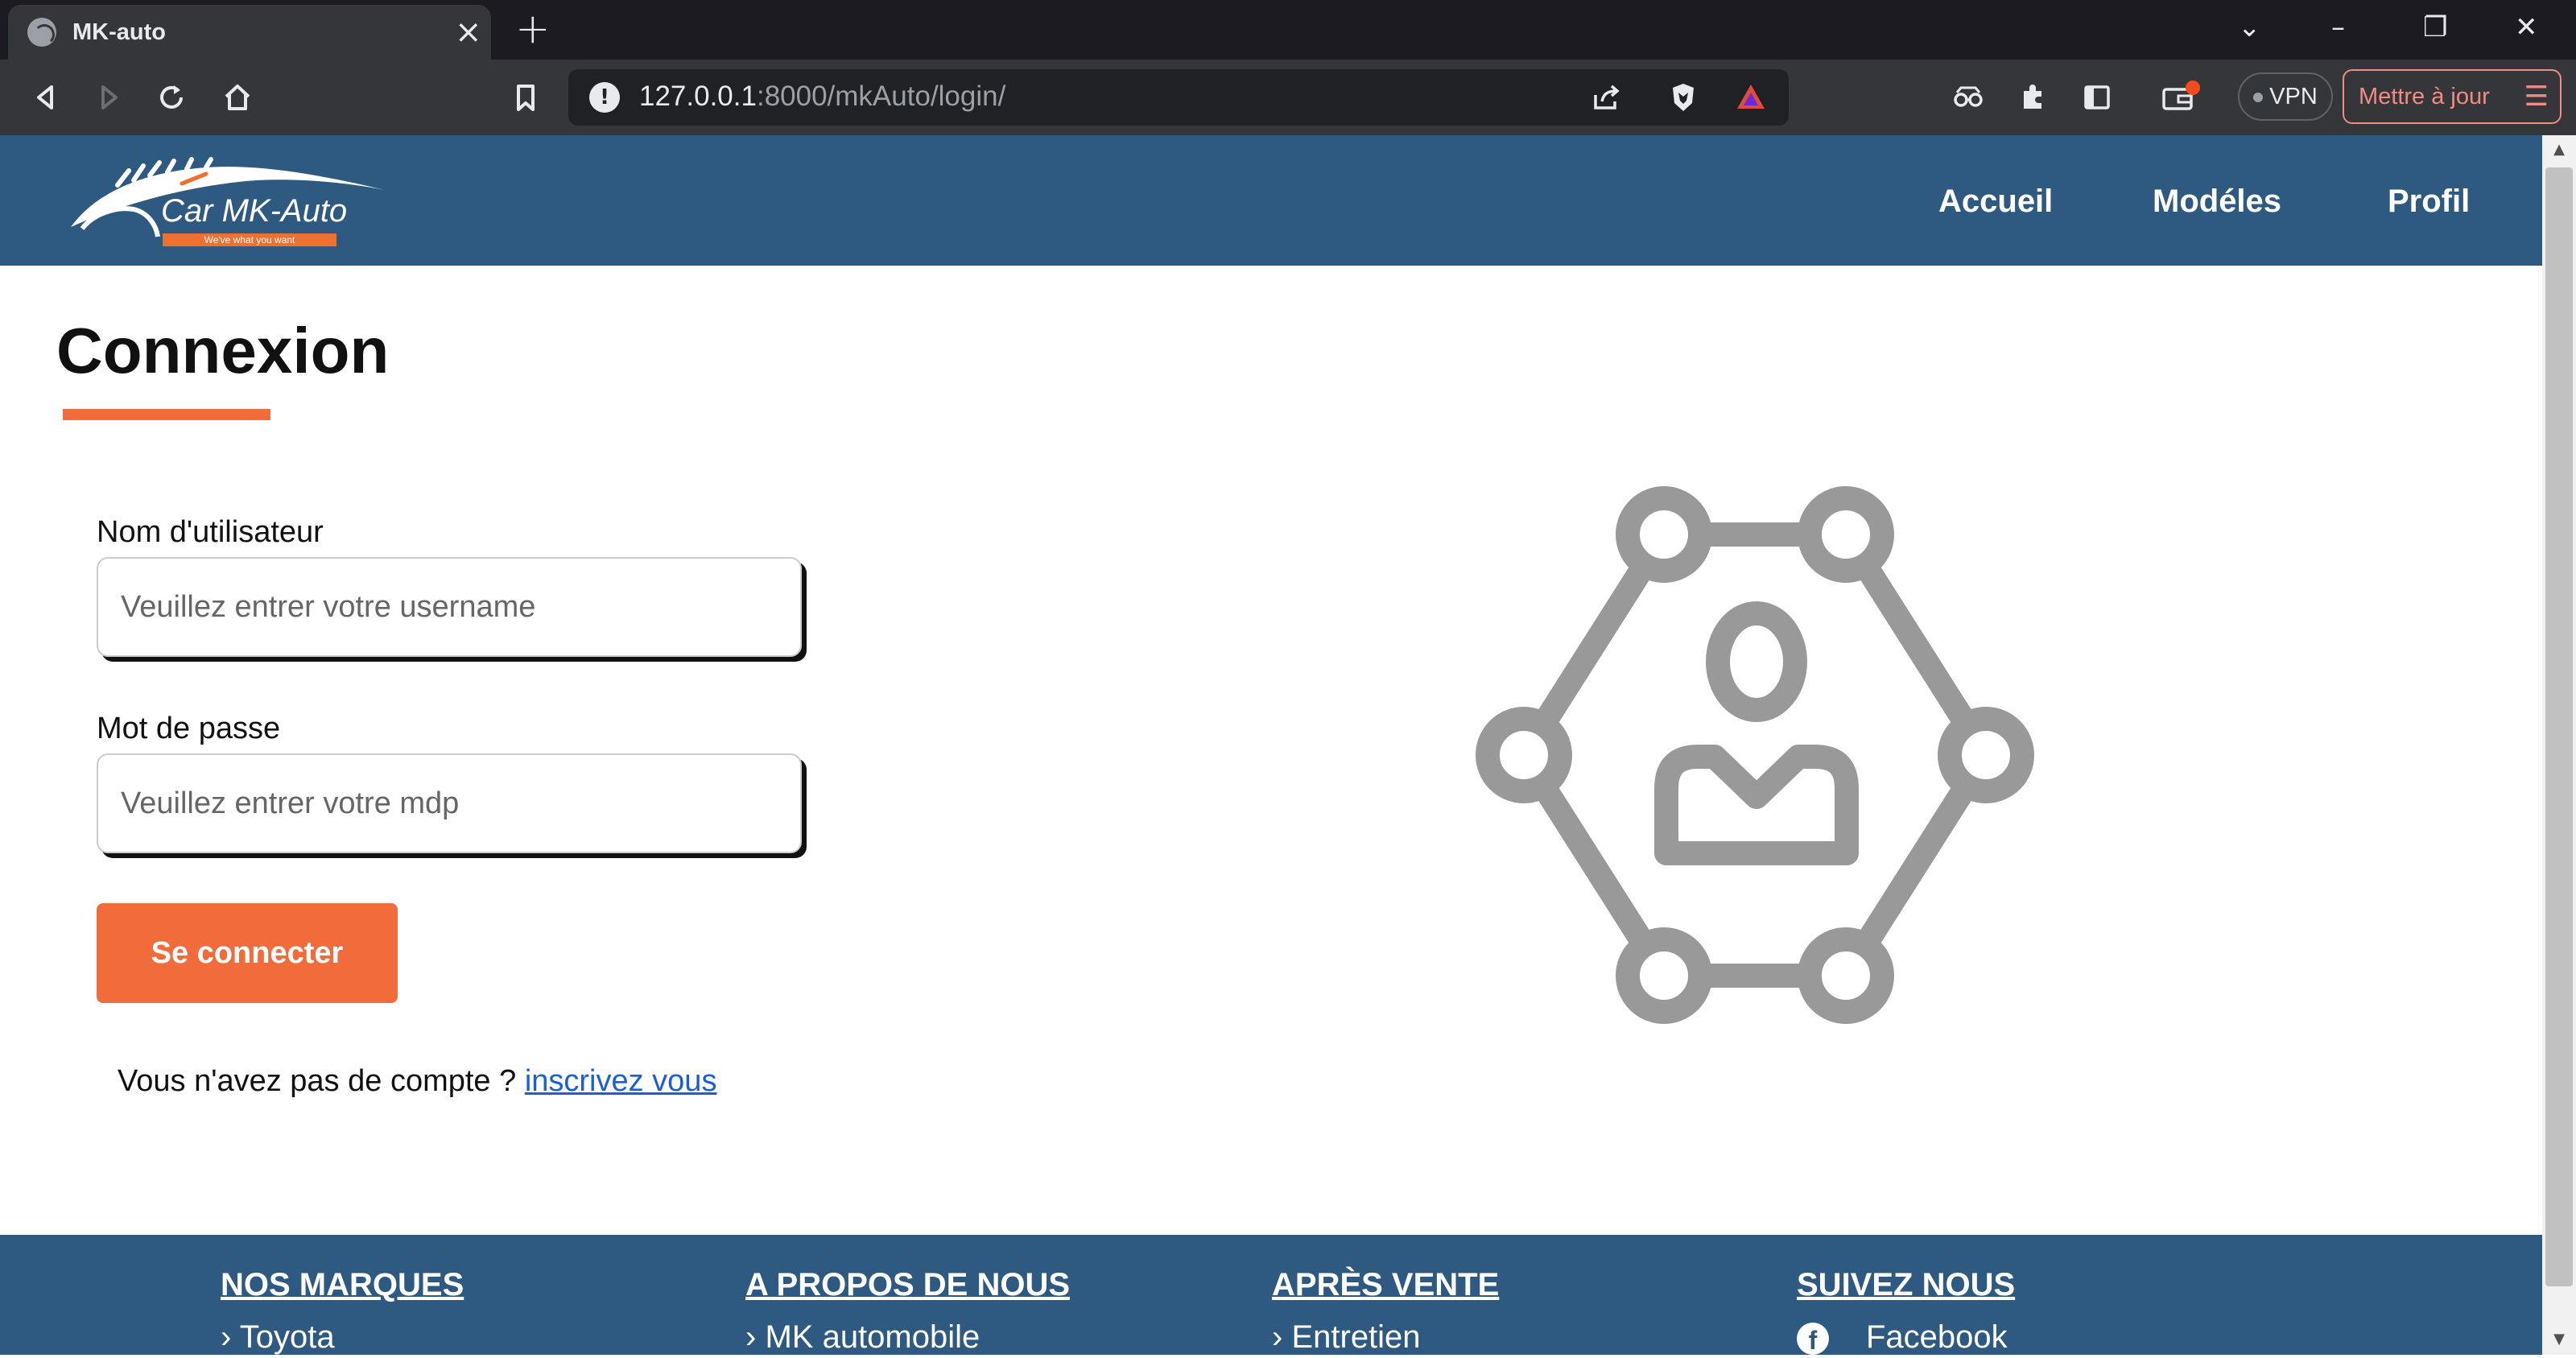 The image size is (2576, 1358). What do you see at coordinates (119, 32) in the screenshot?
I see `tab-title: MK-auto` at bounding box center [119, 32].